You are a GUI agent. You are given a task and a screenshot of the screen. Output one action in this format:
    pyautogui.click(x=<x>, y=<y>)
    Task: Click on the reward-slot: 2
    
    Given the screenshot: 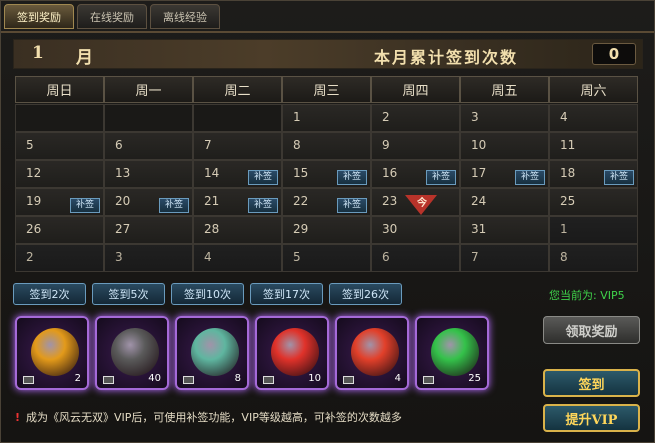 What is the action you would take?
    pyautogui.click(x=53, y=353)
    